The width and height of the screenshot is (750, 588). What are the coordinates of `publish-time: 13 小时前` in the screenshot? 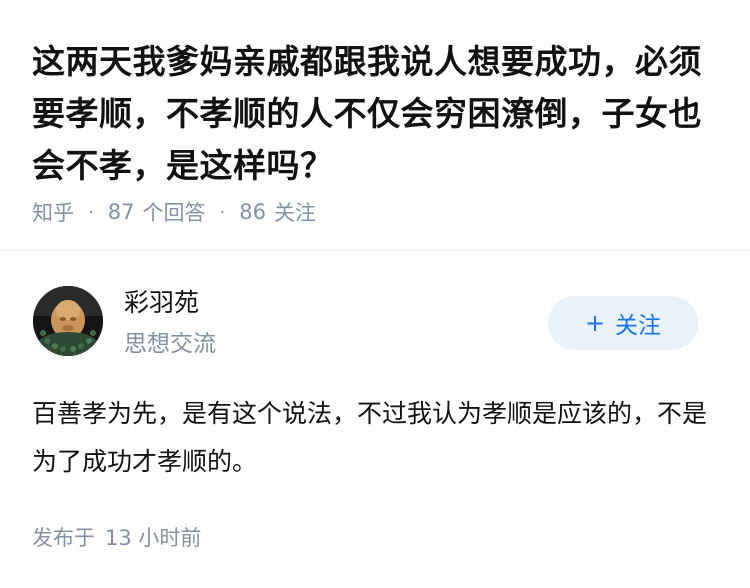 It's located at (153, 538).